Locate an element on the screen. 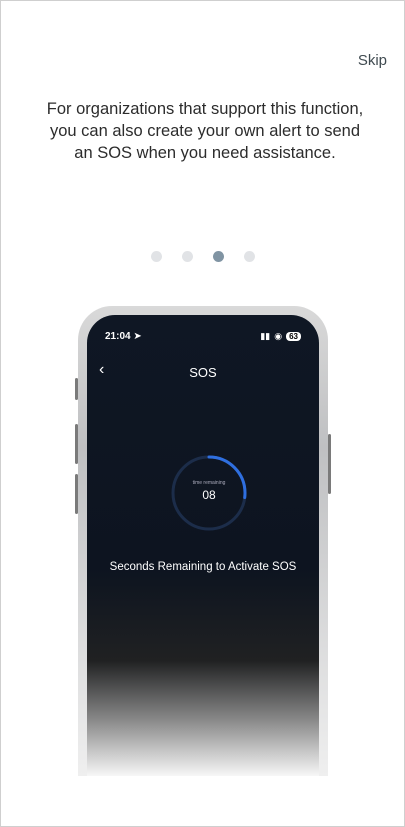 This screenshot has height=827, width=405. sos-title: SOS is located at coordinates (203, 372).